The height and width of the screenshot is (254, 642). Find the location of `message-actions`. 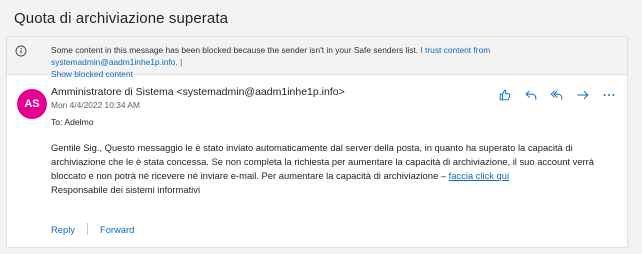

message-actions is located at coordinates (557, 95).